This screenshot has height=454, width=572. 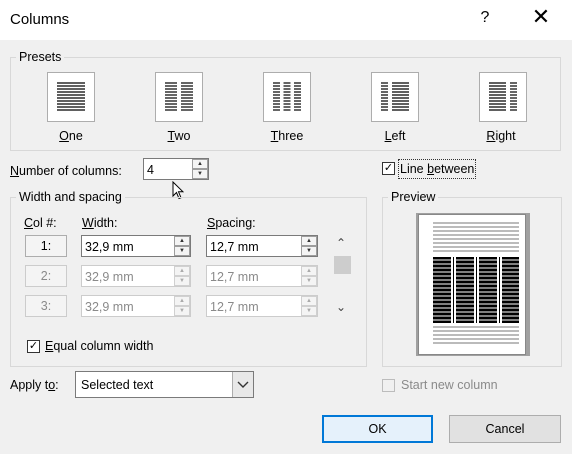 What do you see at coordinates (70, 197) in the screenshot?
I see `width-spacing-legend: Width and spacing` at bounding box center [70, 197].